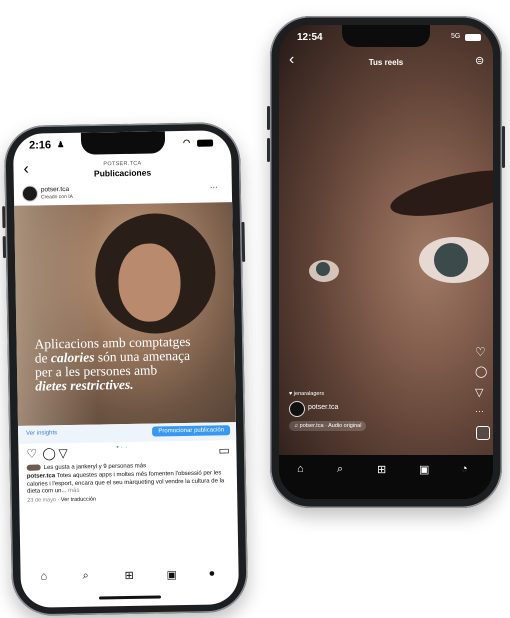 This screenshot has width=510, height=618. What do you see at coordinates (127, 433) in the screenshot?
I see `insights-row: Ver insights Promocionar publicación` at bounding box center [127, 433].